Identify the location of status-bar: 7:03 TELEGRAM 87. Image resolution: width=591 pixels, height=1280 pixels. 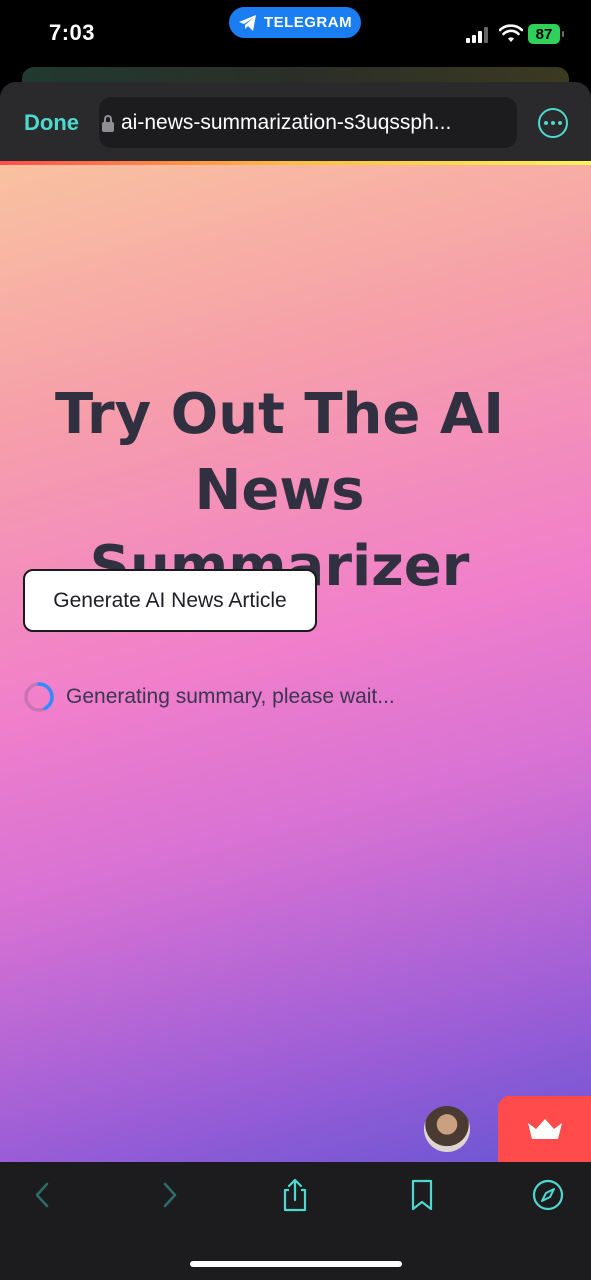
(295, 33).